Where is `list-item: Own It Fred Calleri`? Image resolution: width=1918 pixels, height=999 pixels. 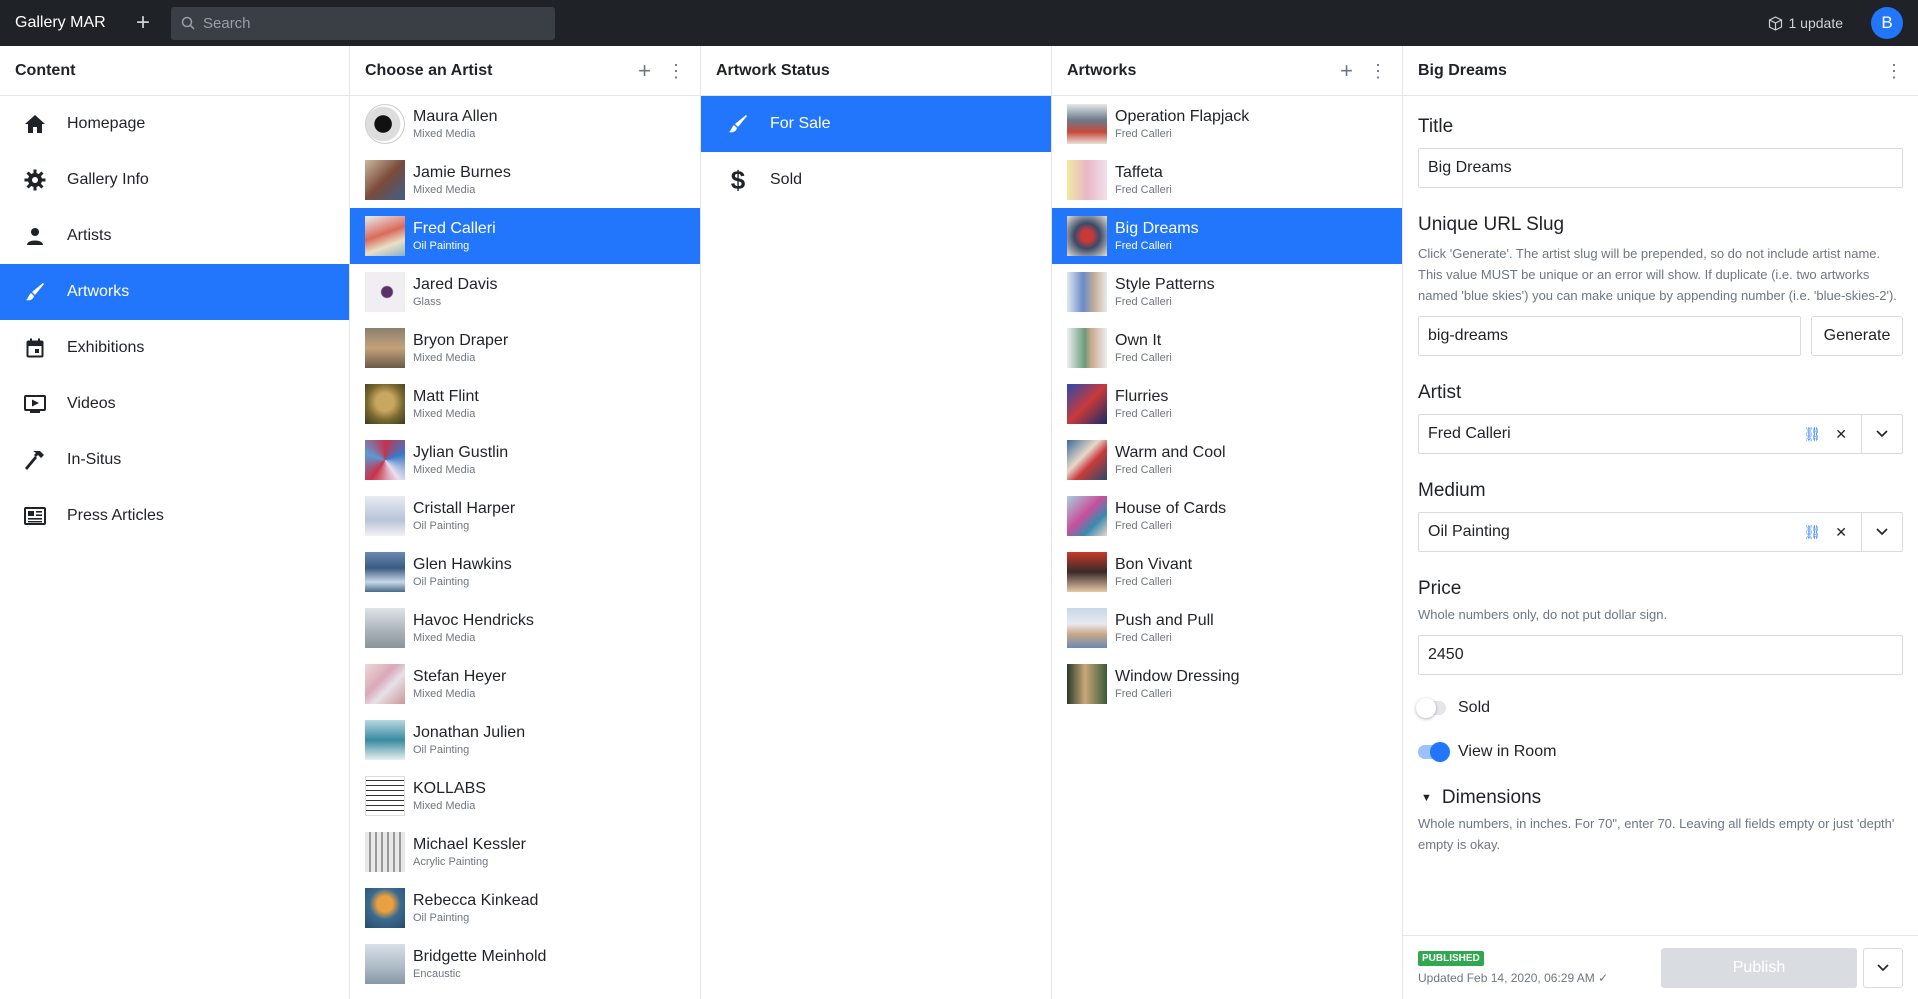
list-item: Own It Fred Calleri is located at coordinates (1227, 348).